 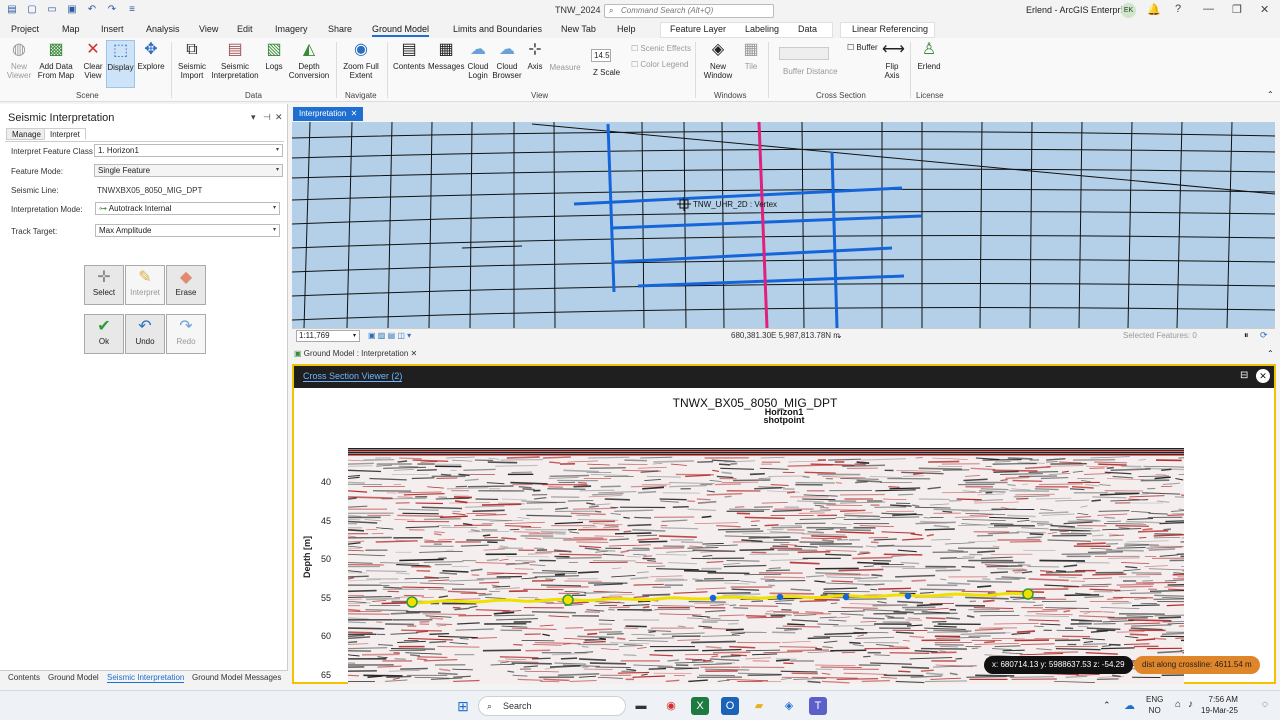 What do you see at coordinates (929, 55) in the screenshot?
I see `license-user-button: ♙ Erlend` at bounding box center [929, 55].